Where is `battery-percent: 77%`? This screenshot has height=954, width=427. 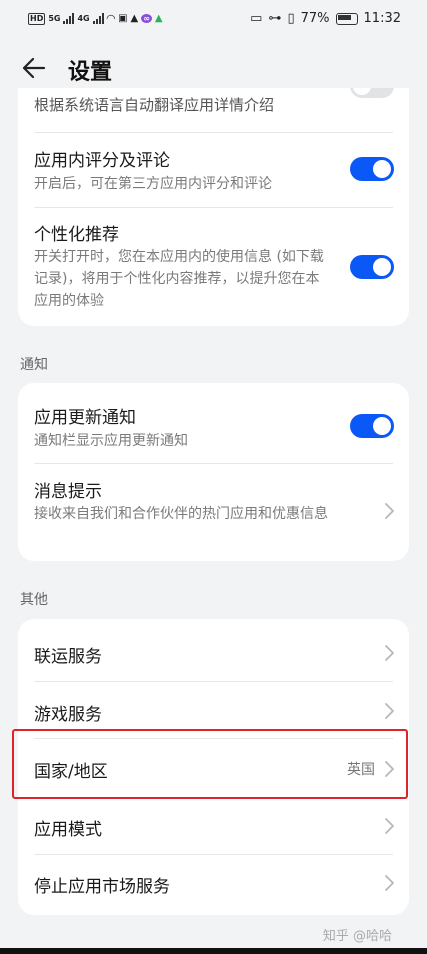
battery-percent: 77% is located at coordinates (315, 18).